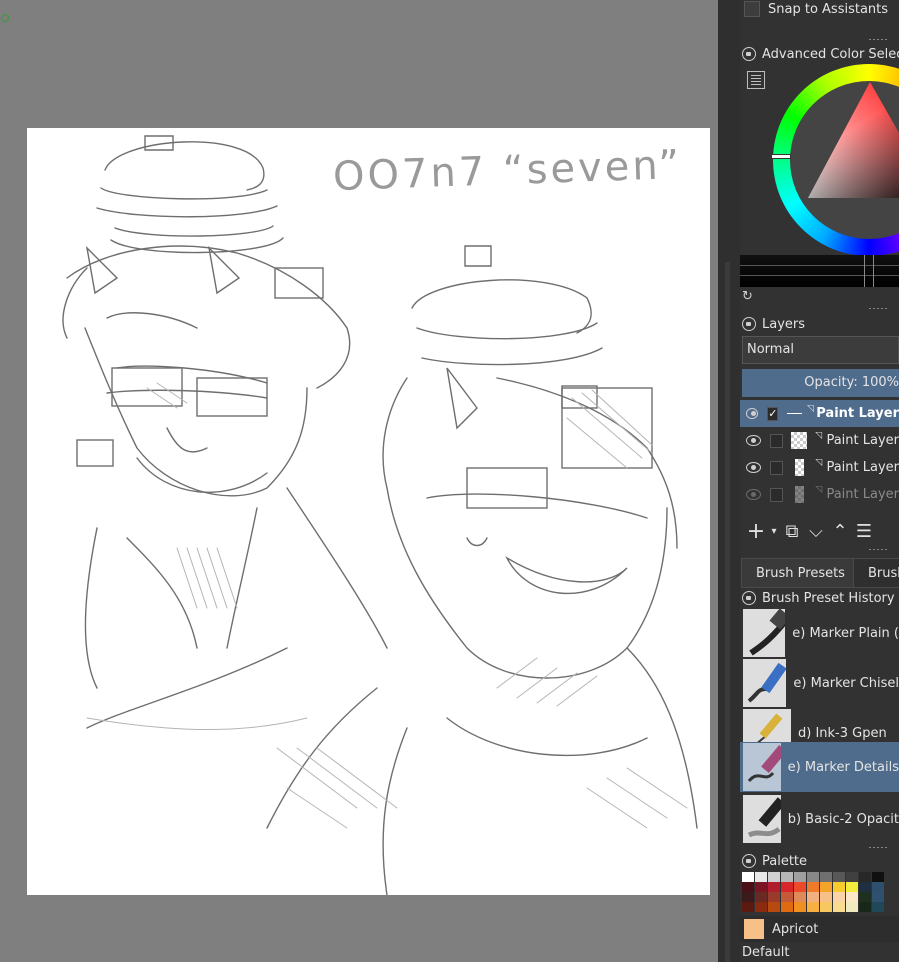  I want to click on saturation-value-triangle, so click(849, 140).